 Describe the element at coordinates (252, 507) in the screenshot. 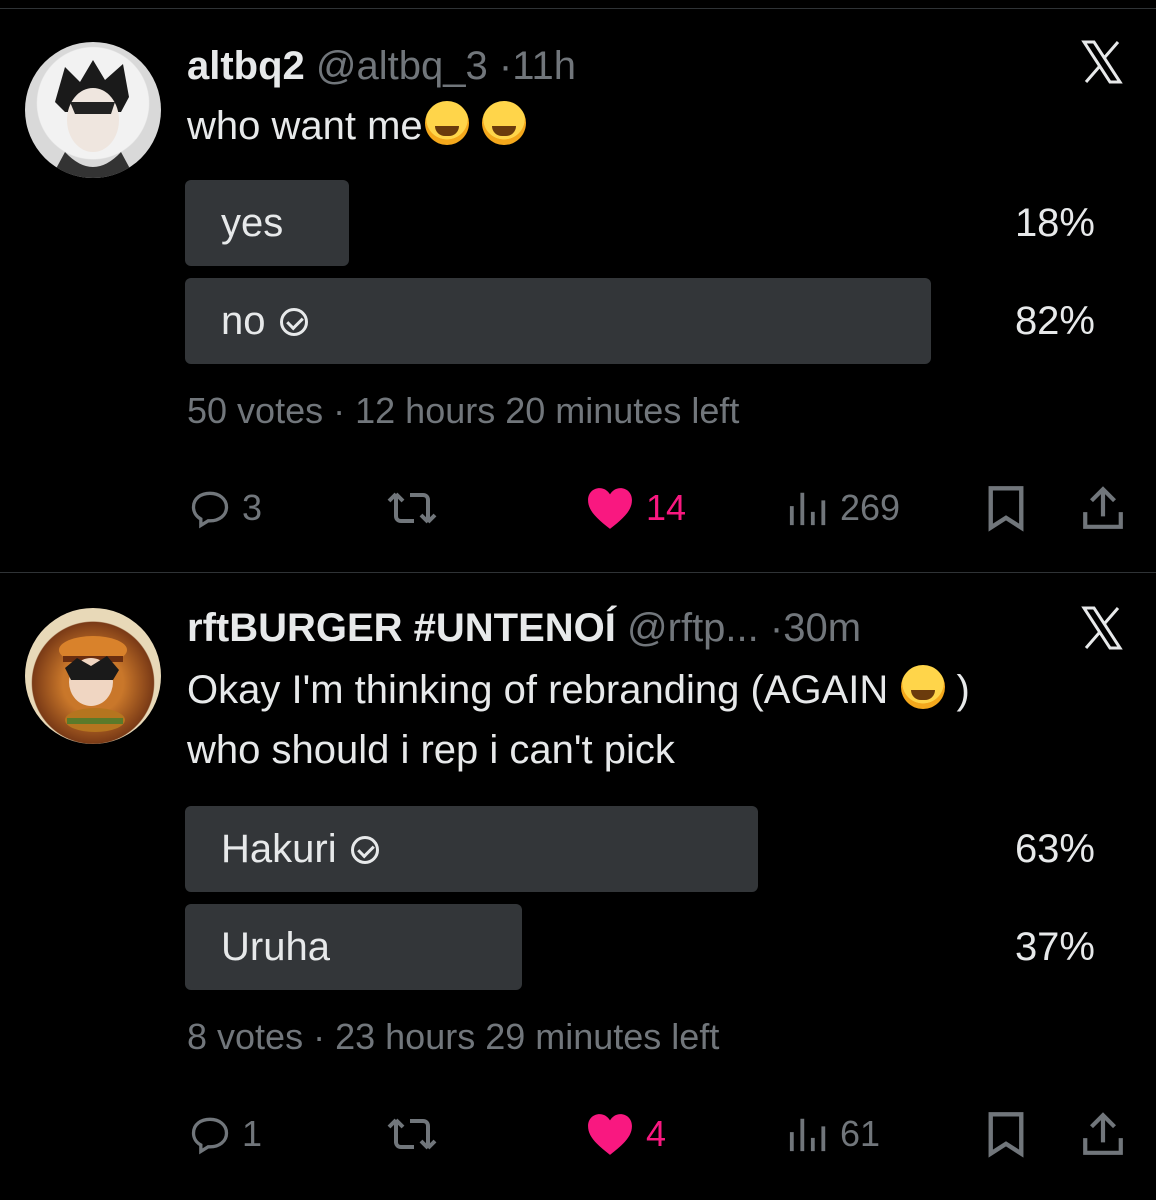

I see `reply-count: 3` at that location.